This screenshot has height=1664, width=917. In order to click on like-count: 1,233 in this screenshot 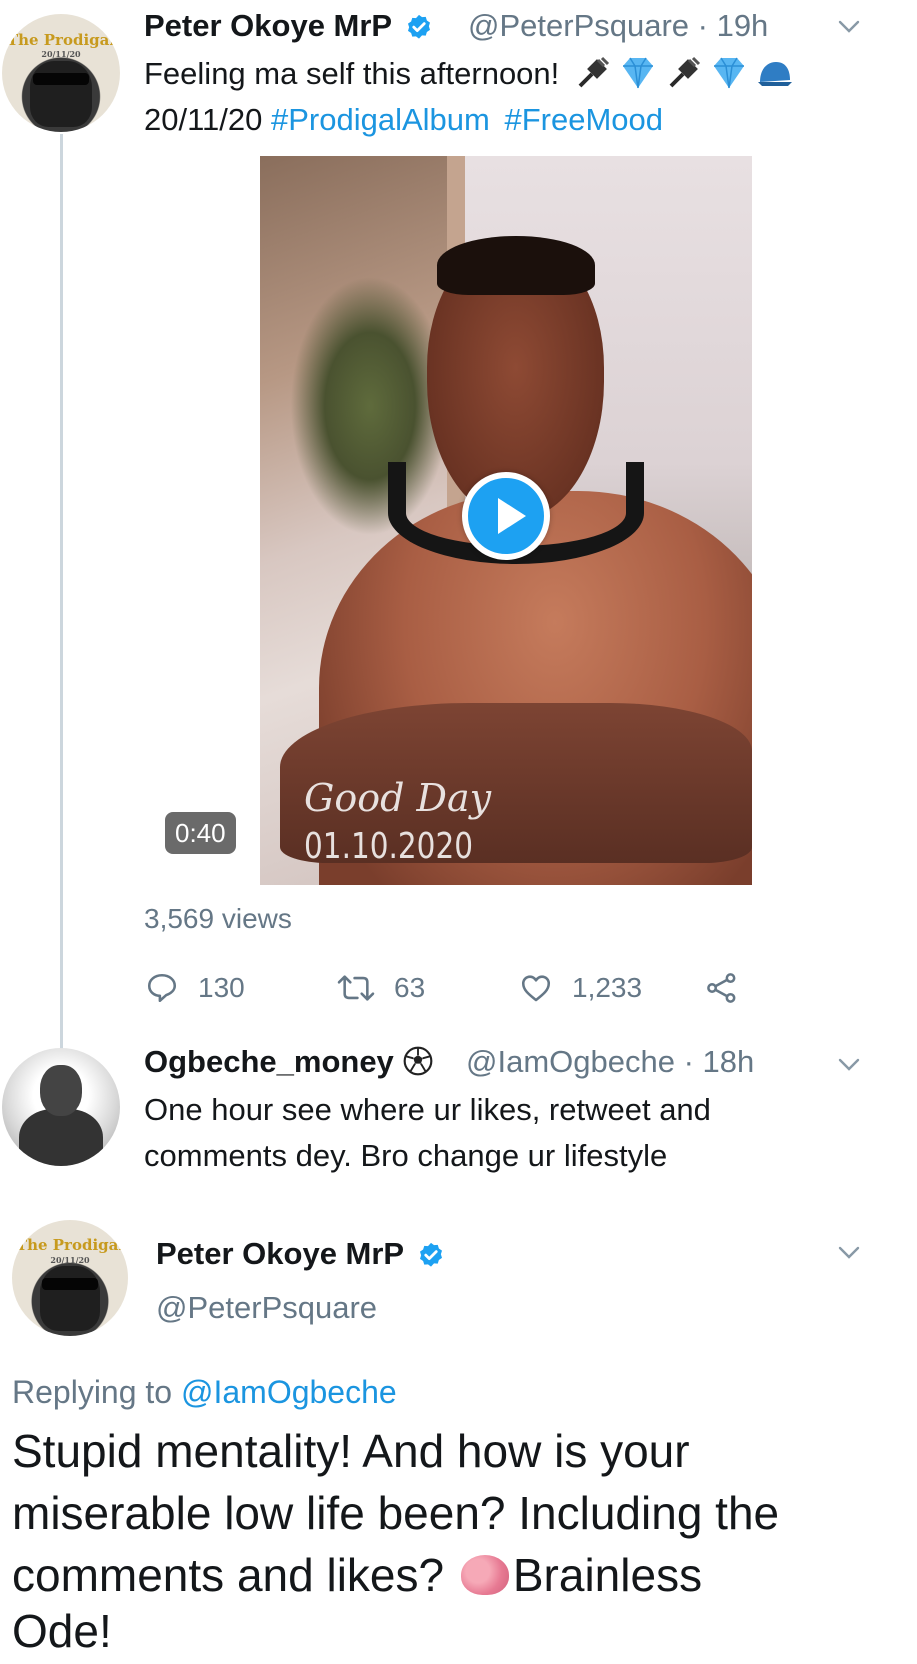, I will do `click(607, 987)`.